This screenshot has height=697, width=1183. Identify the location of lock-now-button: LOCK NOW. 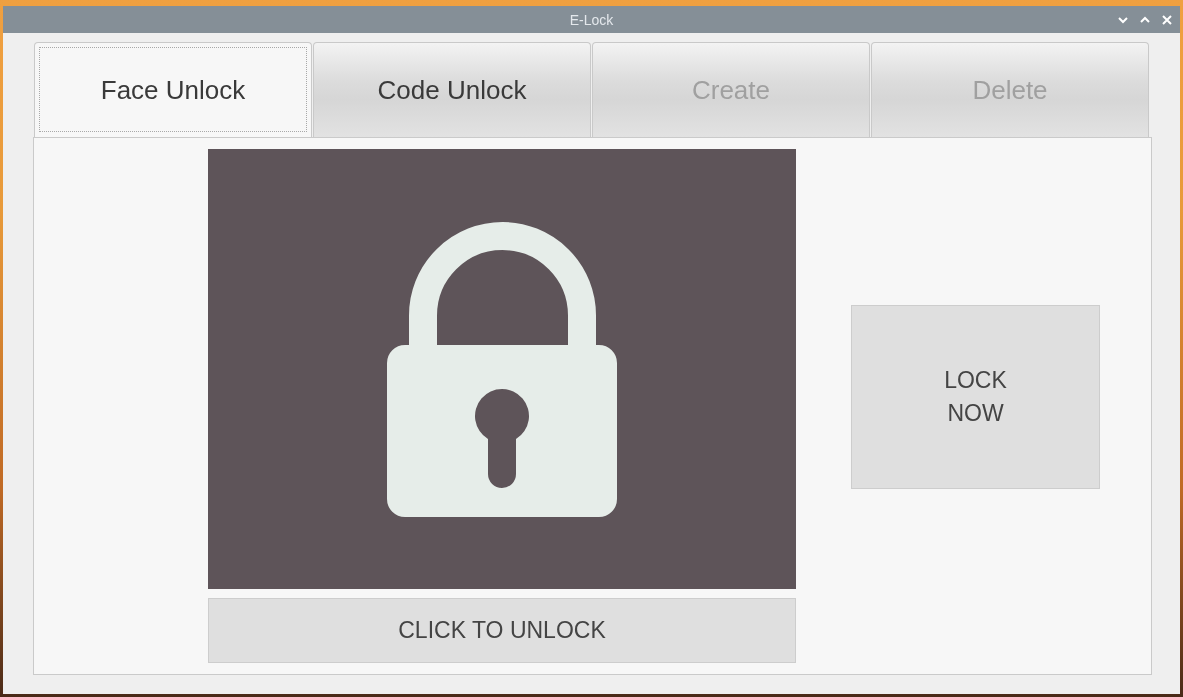
(975, 397).